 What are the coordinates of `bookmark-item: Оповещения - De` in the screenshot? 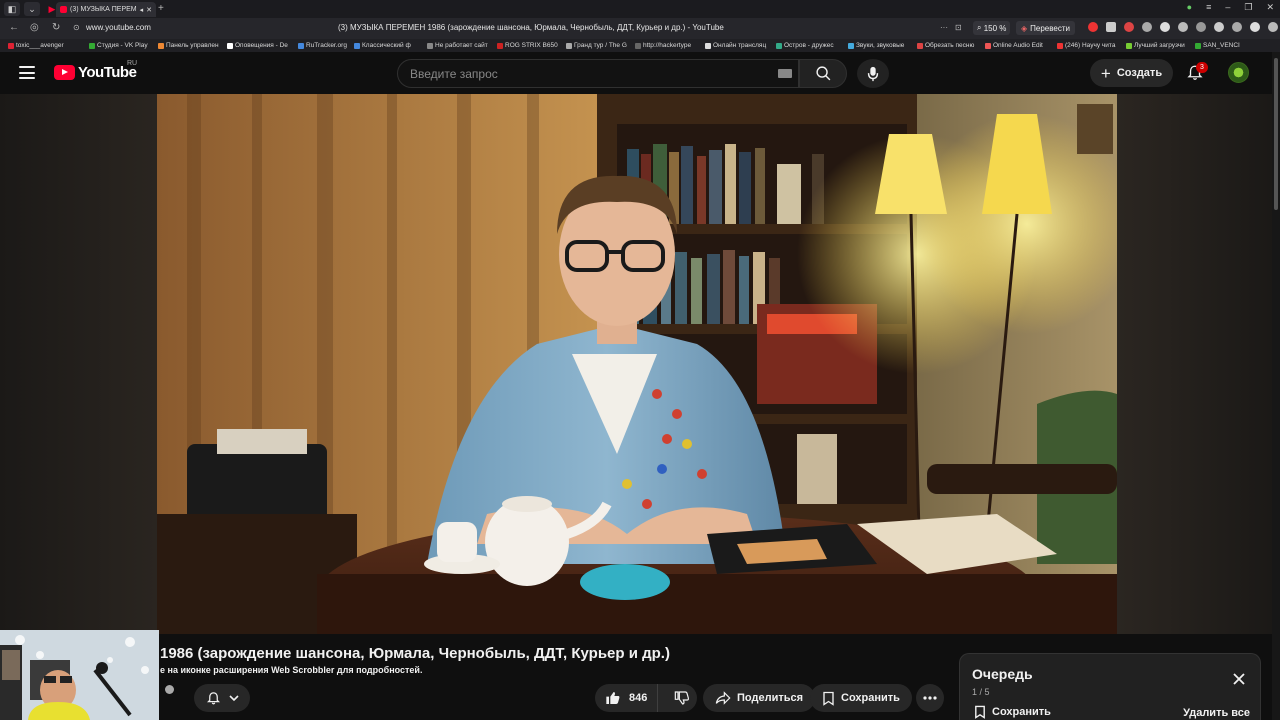 It's located at (257, 45).